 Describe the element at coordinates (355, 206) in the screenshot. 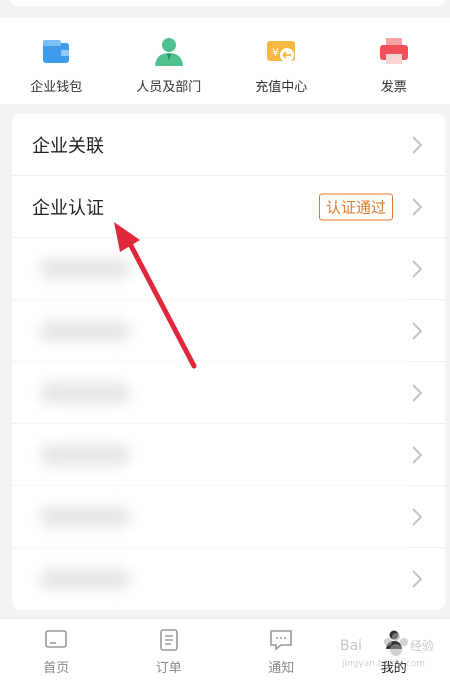

I see `status-badge: 认证通过` at that location.